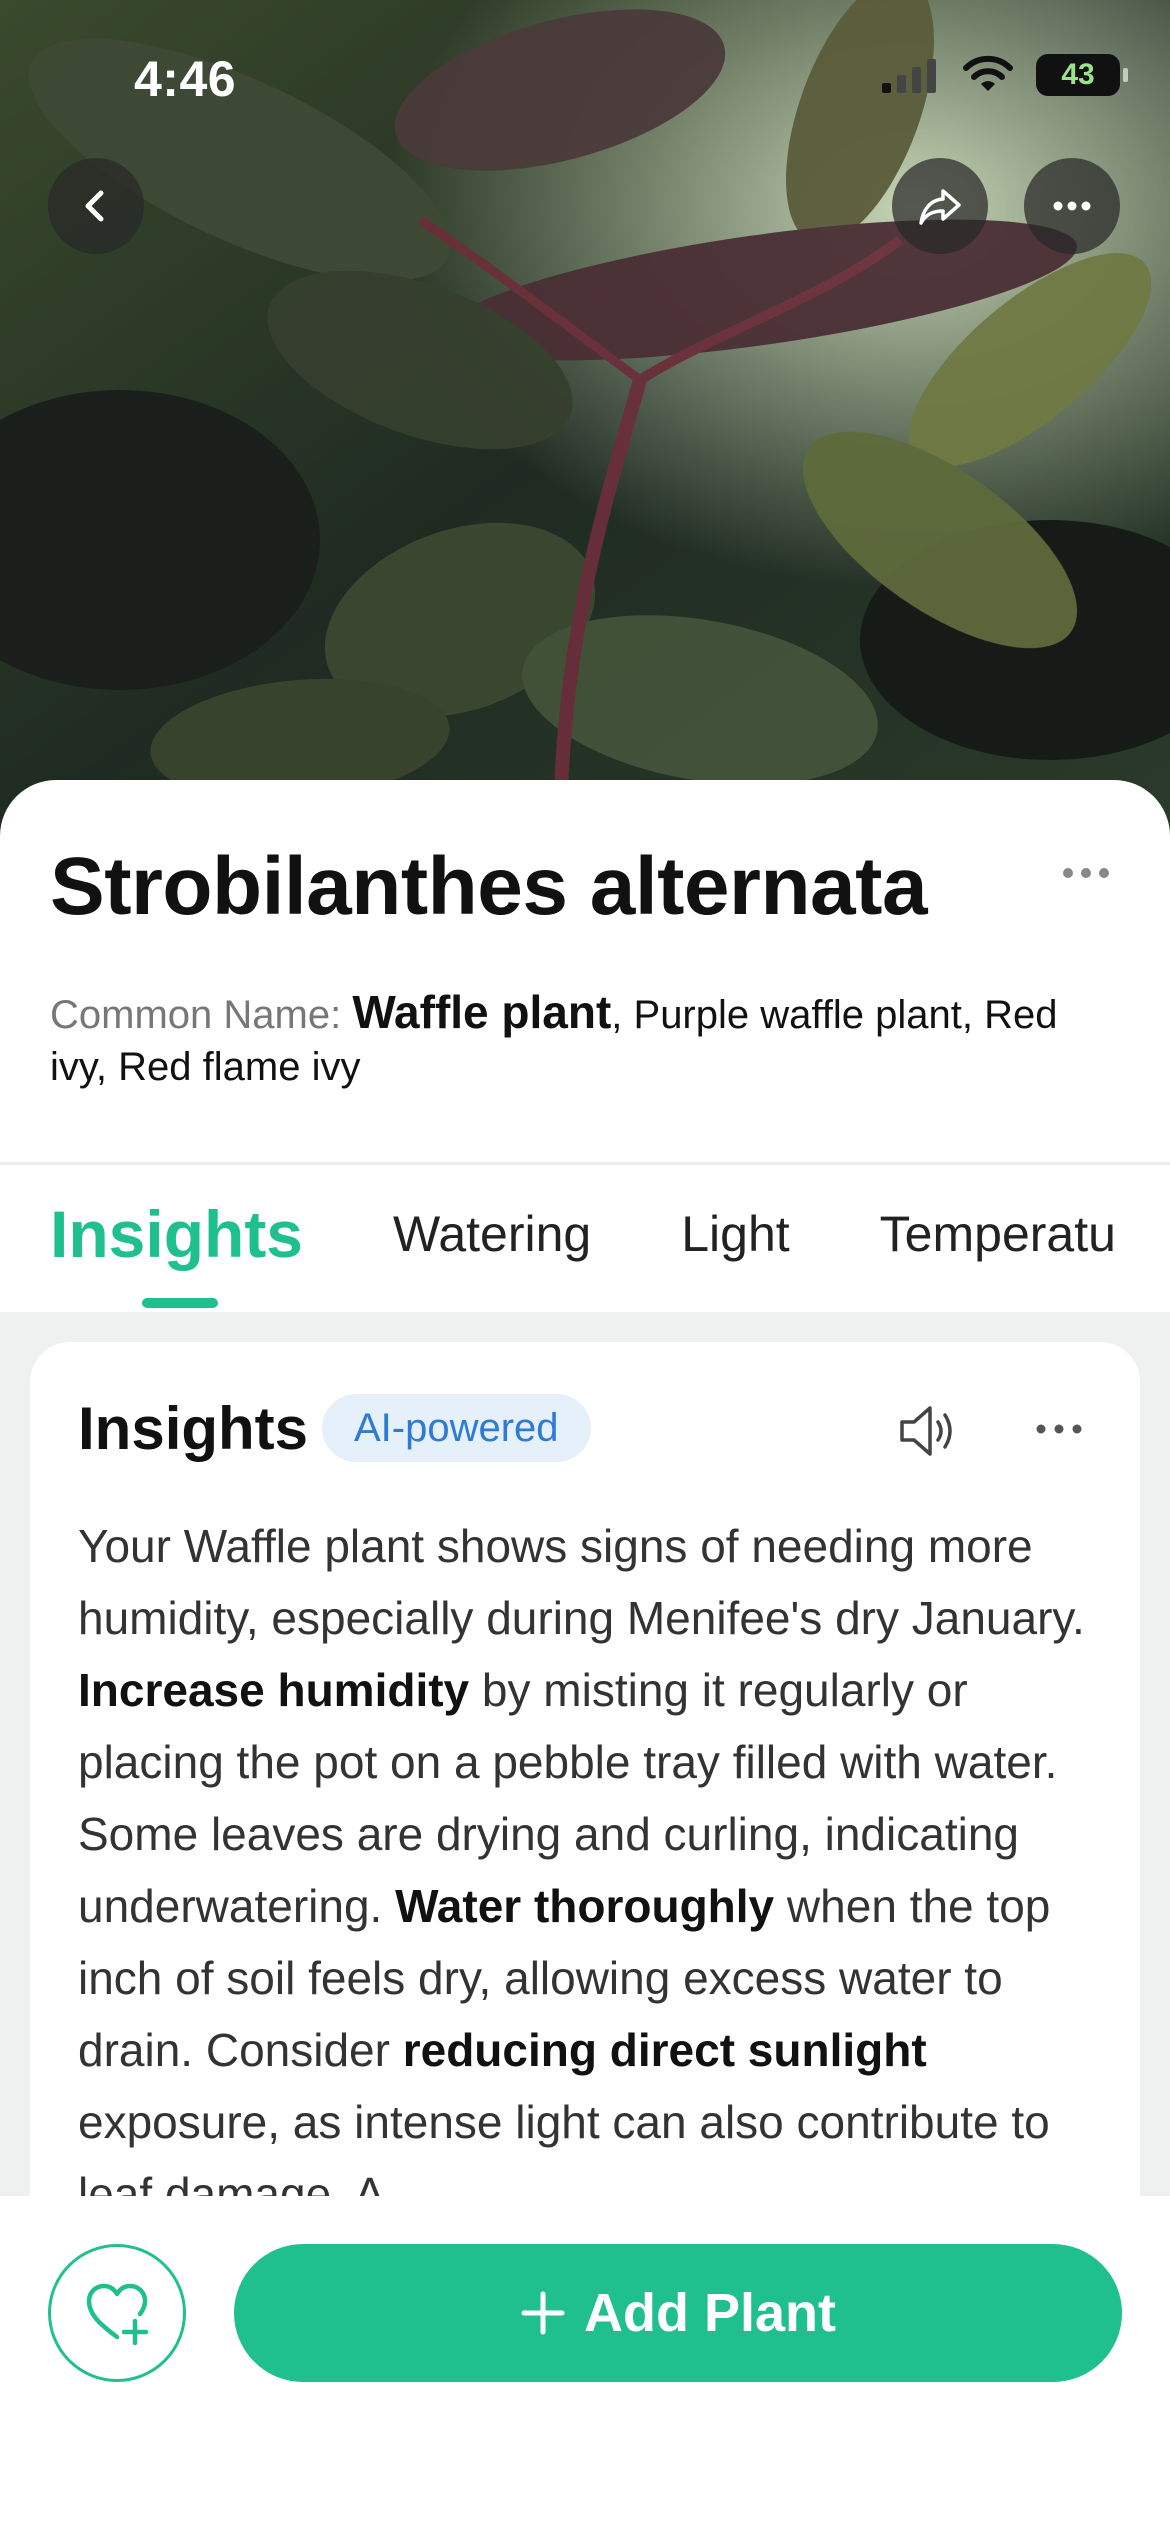  I want to click on ai-powered-badge: AI-powered, so click(456, 1428).